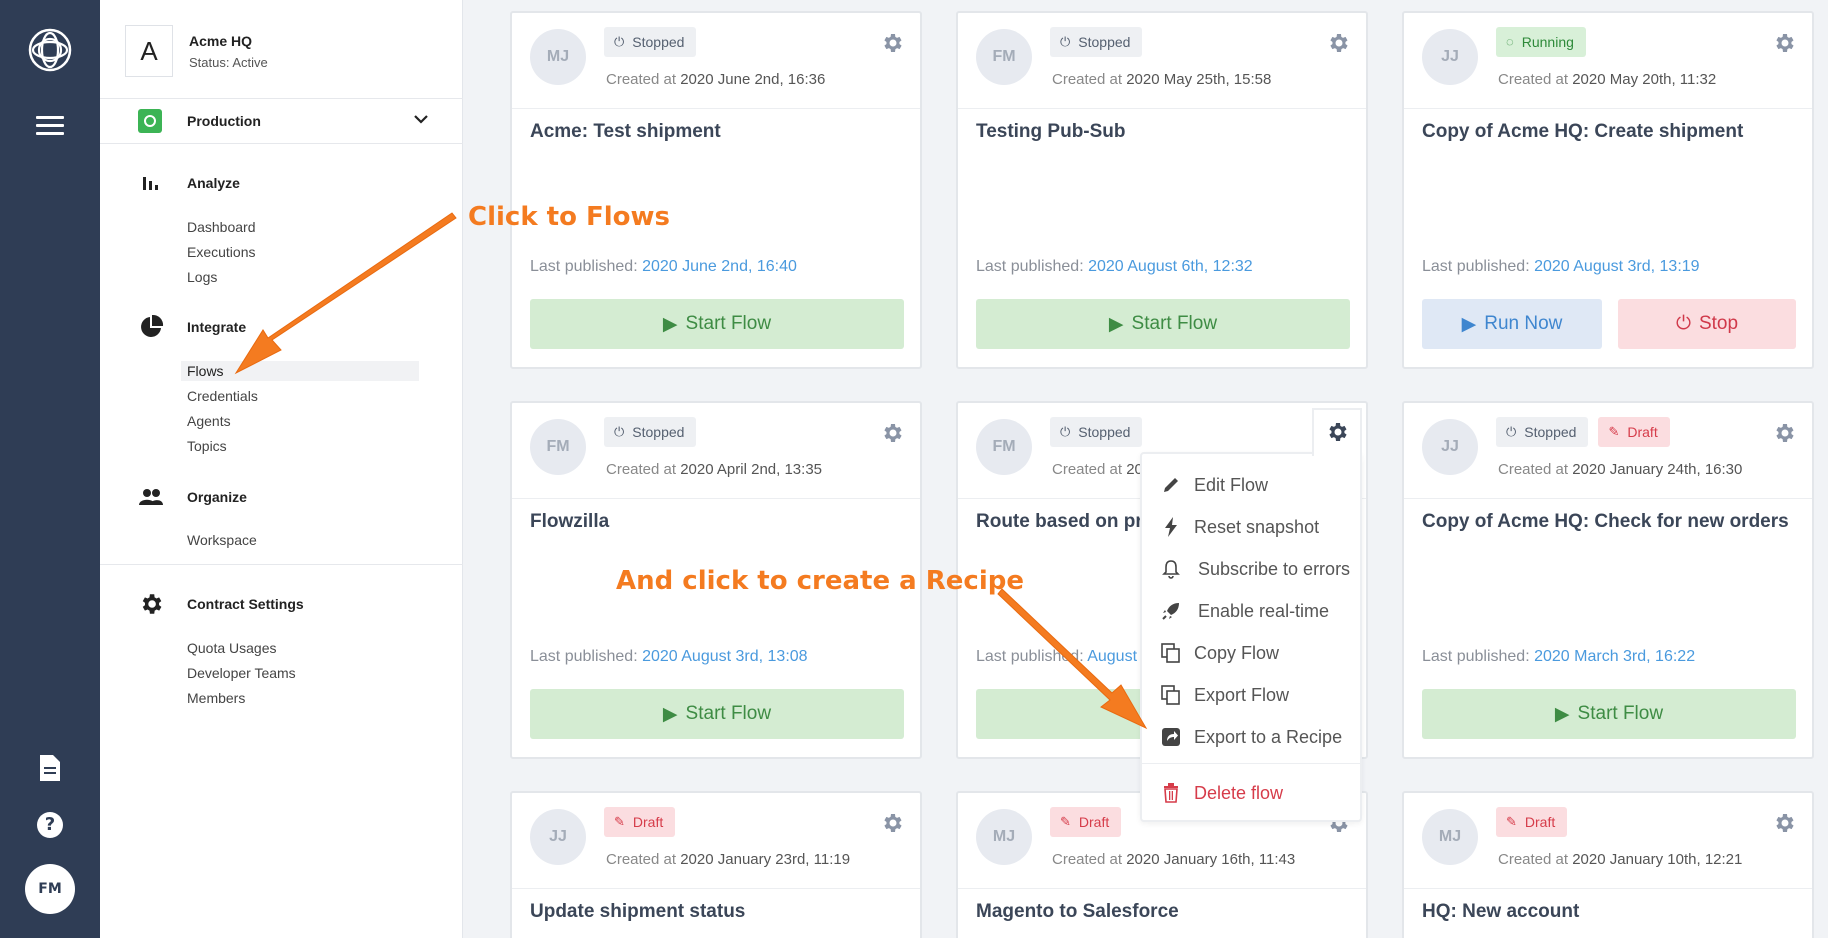 This screenshot has width=1828, height=938. What do you see at coordinates (1059, 522) in the screenshot?
I see `flow-title: Route based on pr` at bounding box center [1059, 522].